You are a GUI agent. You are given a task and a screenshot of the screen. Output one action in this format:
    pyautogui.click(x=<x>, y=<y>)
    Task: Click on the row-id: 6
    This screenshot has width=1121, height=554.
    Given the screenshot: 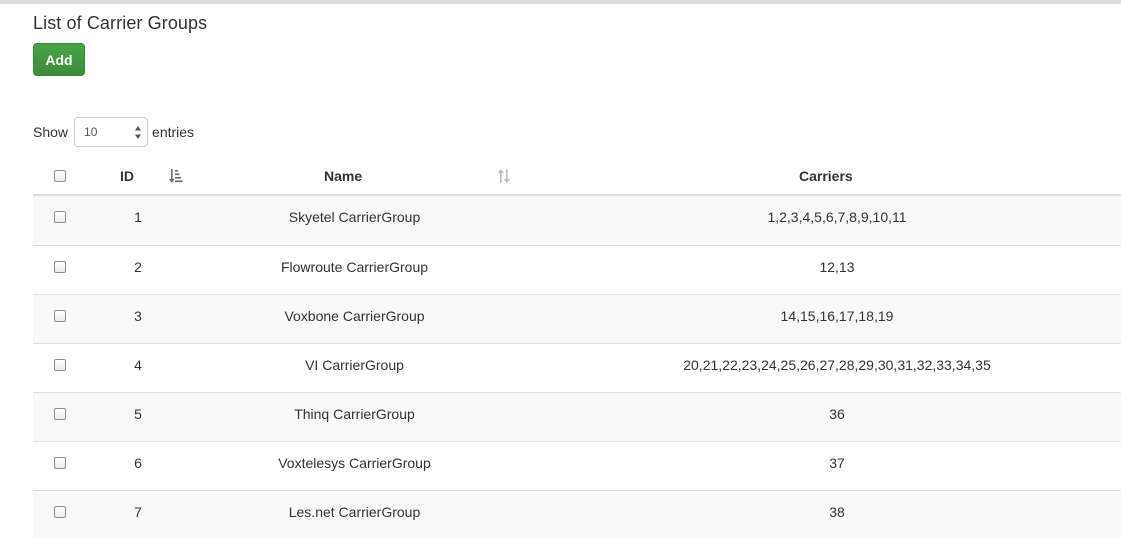 What is the action you would take?
    pyautogui.click(x=138, y=463)
    